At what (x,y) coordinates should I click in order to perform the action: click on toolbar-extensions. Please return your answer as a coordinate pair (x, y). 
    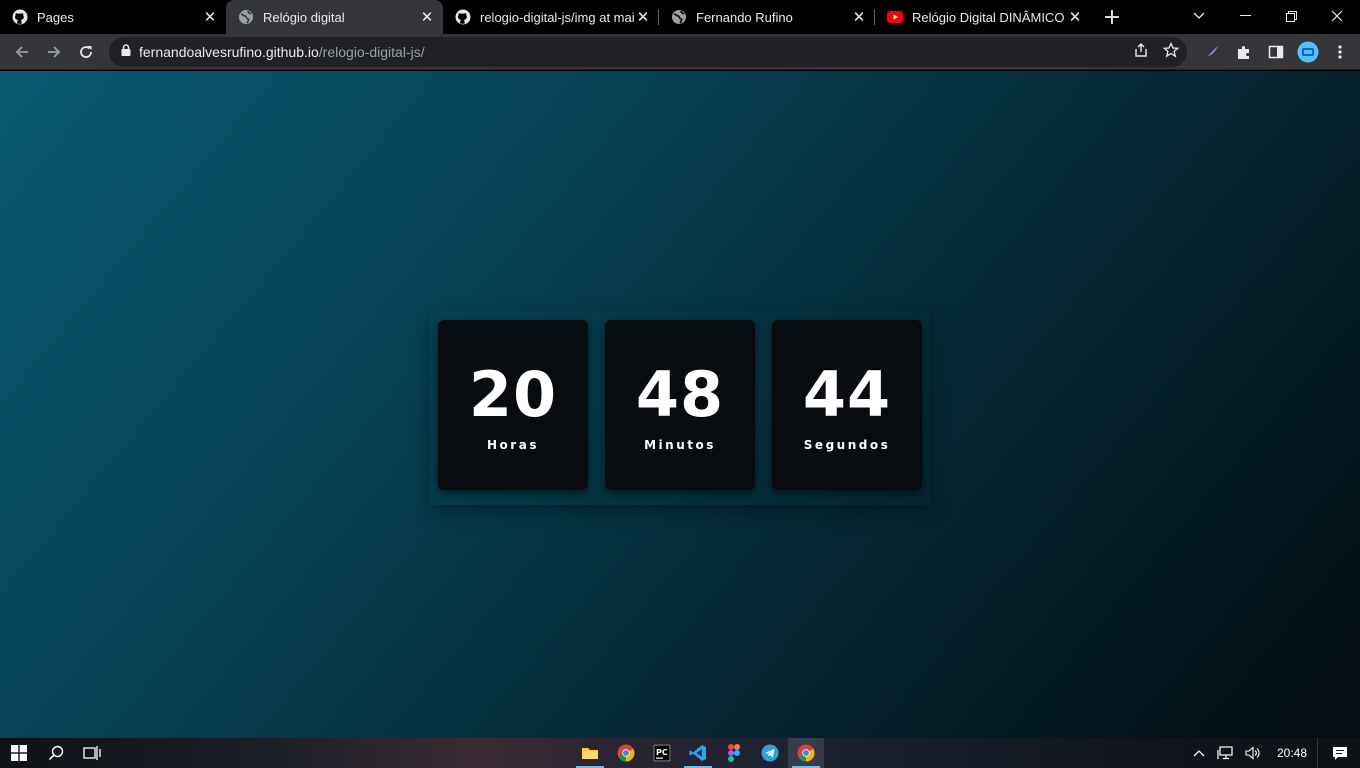
    Looking at the image, I should click on (1276, 52).